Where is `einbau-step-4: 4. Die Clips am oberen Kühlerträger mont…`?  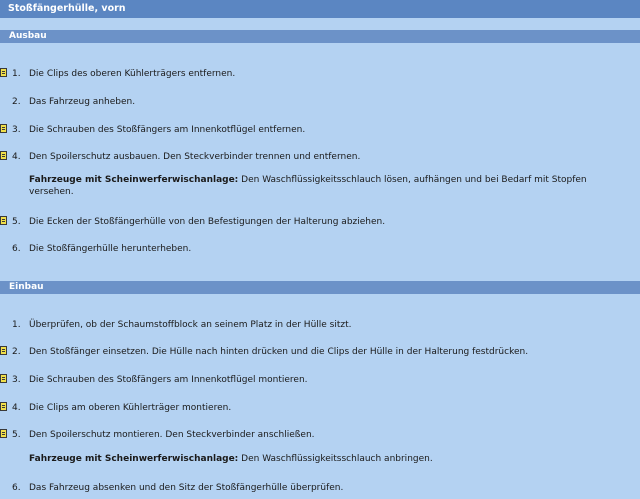 einbau-step-4: 4. Die Clips am oberen Kühlerträger mont… is located at coordinates (320, 408).